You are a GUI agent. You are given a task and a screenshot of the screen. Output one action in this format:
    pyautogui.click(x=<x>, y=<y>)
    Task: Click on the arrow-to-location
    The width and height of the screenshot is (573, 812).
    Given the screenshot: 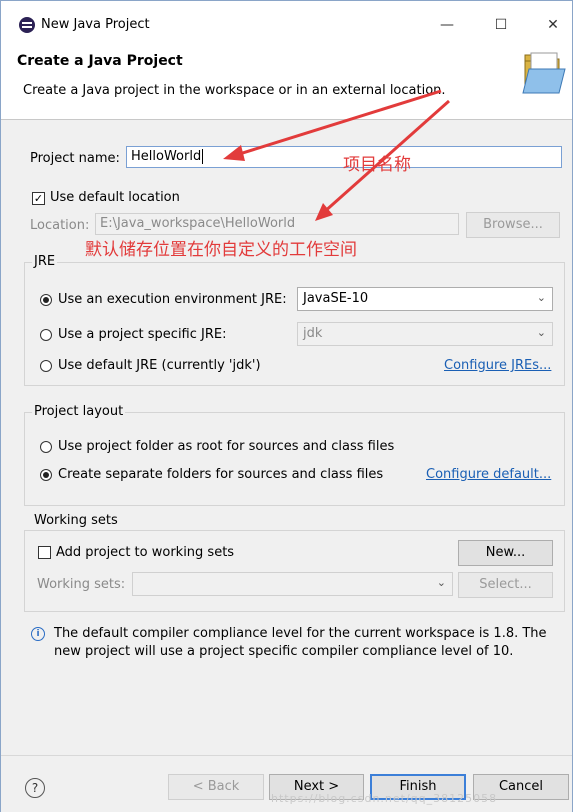 What is the action you would take?
    pyautogui.click(x=386, y=157)
    